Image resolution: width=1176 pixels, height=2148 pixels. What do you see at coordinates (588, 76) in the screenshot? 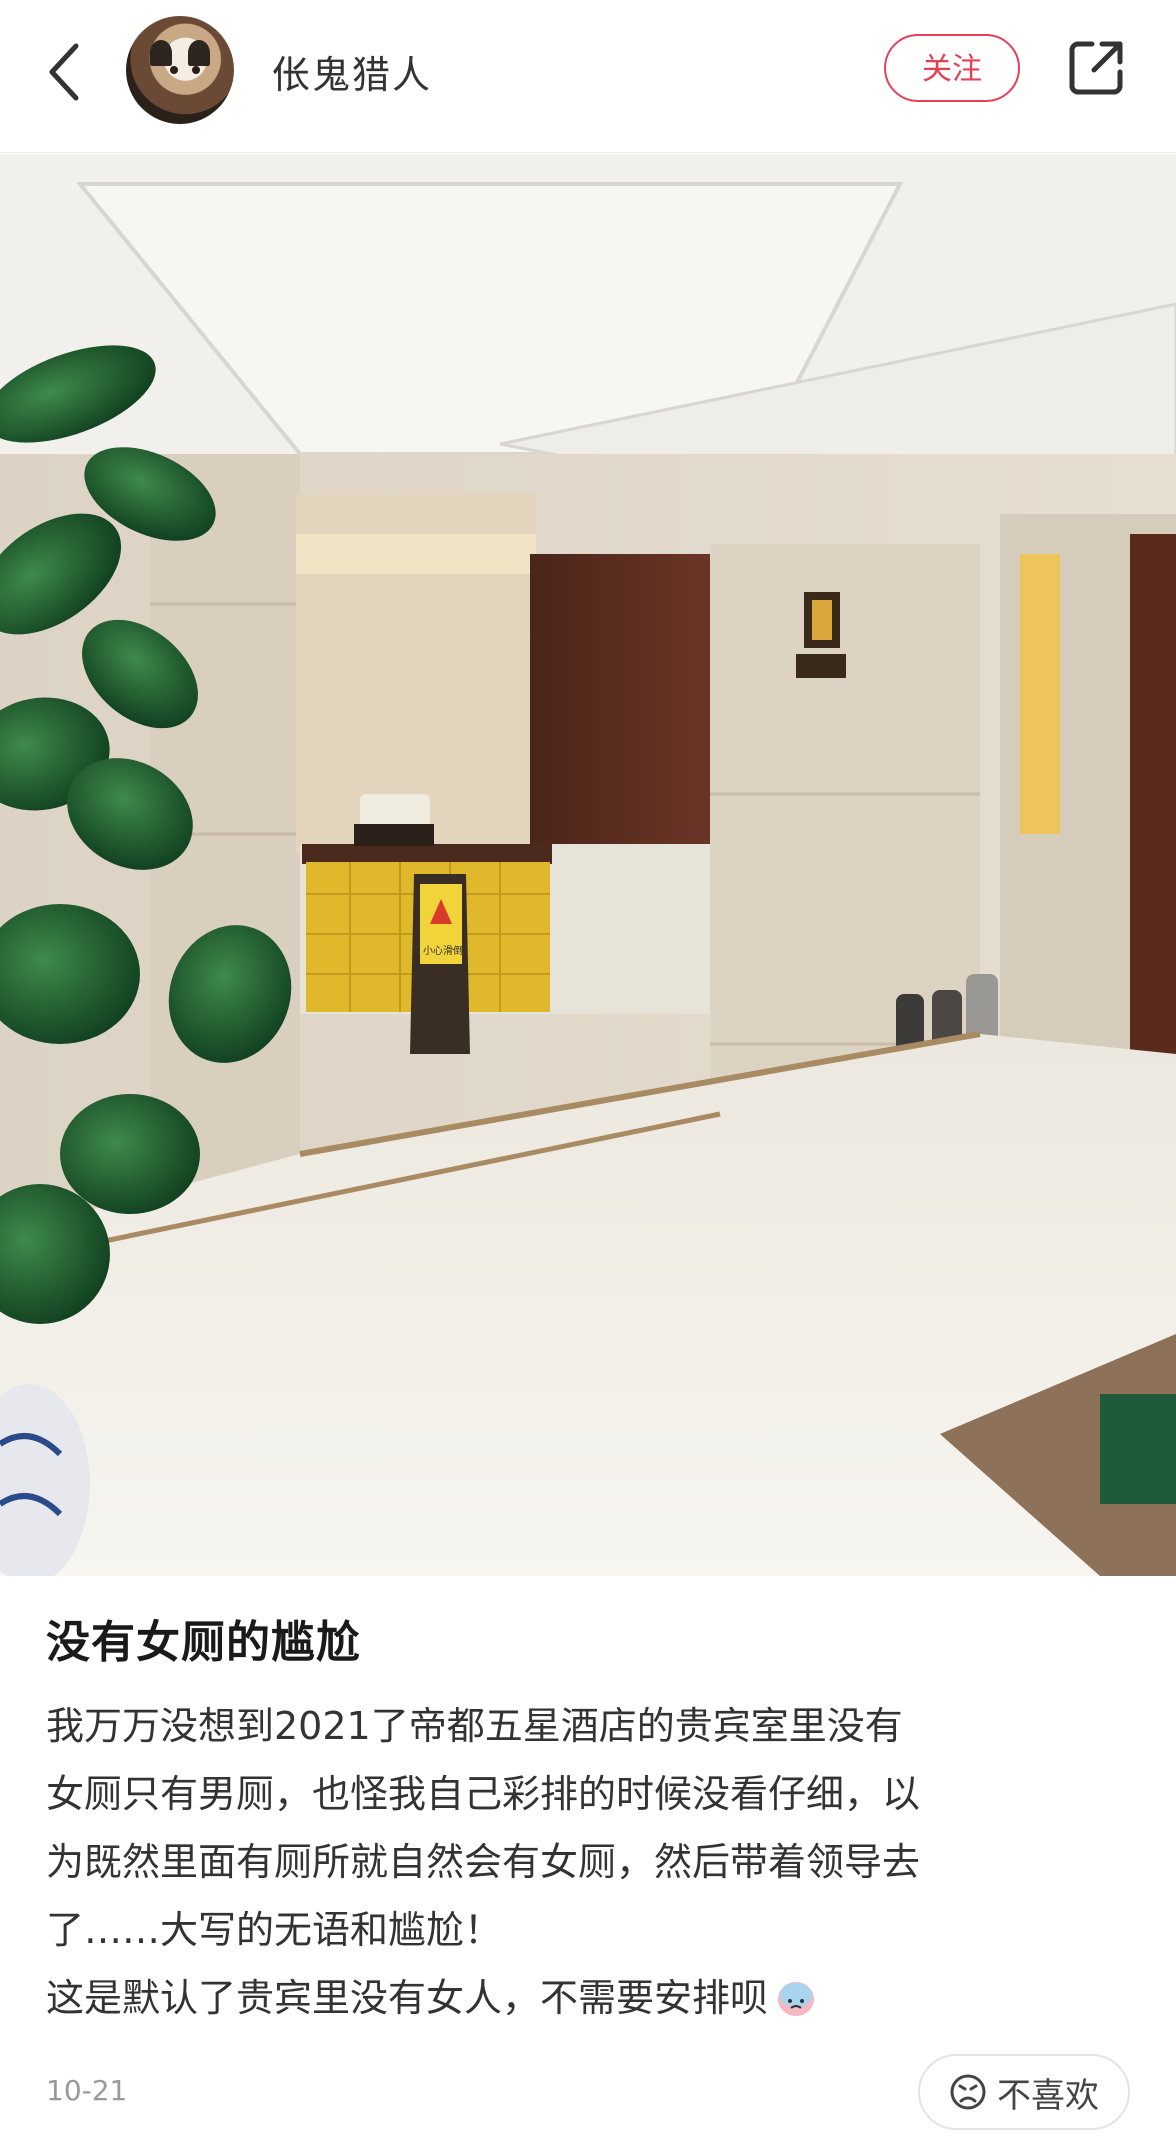
I see `top-bar: 伥鬼猎人 关注` at bounding box center [588, 76].